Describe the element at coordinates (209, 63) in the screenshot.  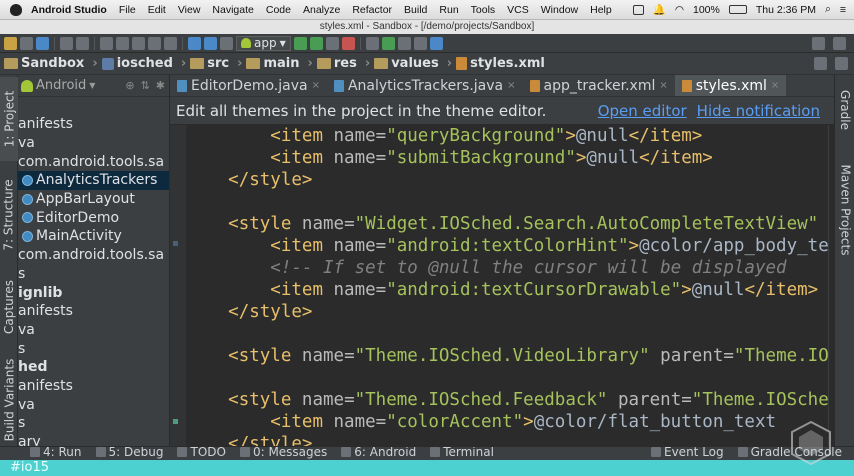
I see `breadcrumb-src: src` at that location.